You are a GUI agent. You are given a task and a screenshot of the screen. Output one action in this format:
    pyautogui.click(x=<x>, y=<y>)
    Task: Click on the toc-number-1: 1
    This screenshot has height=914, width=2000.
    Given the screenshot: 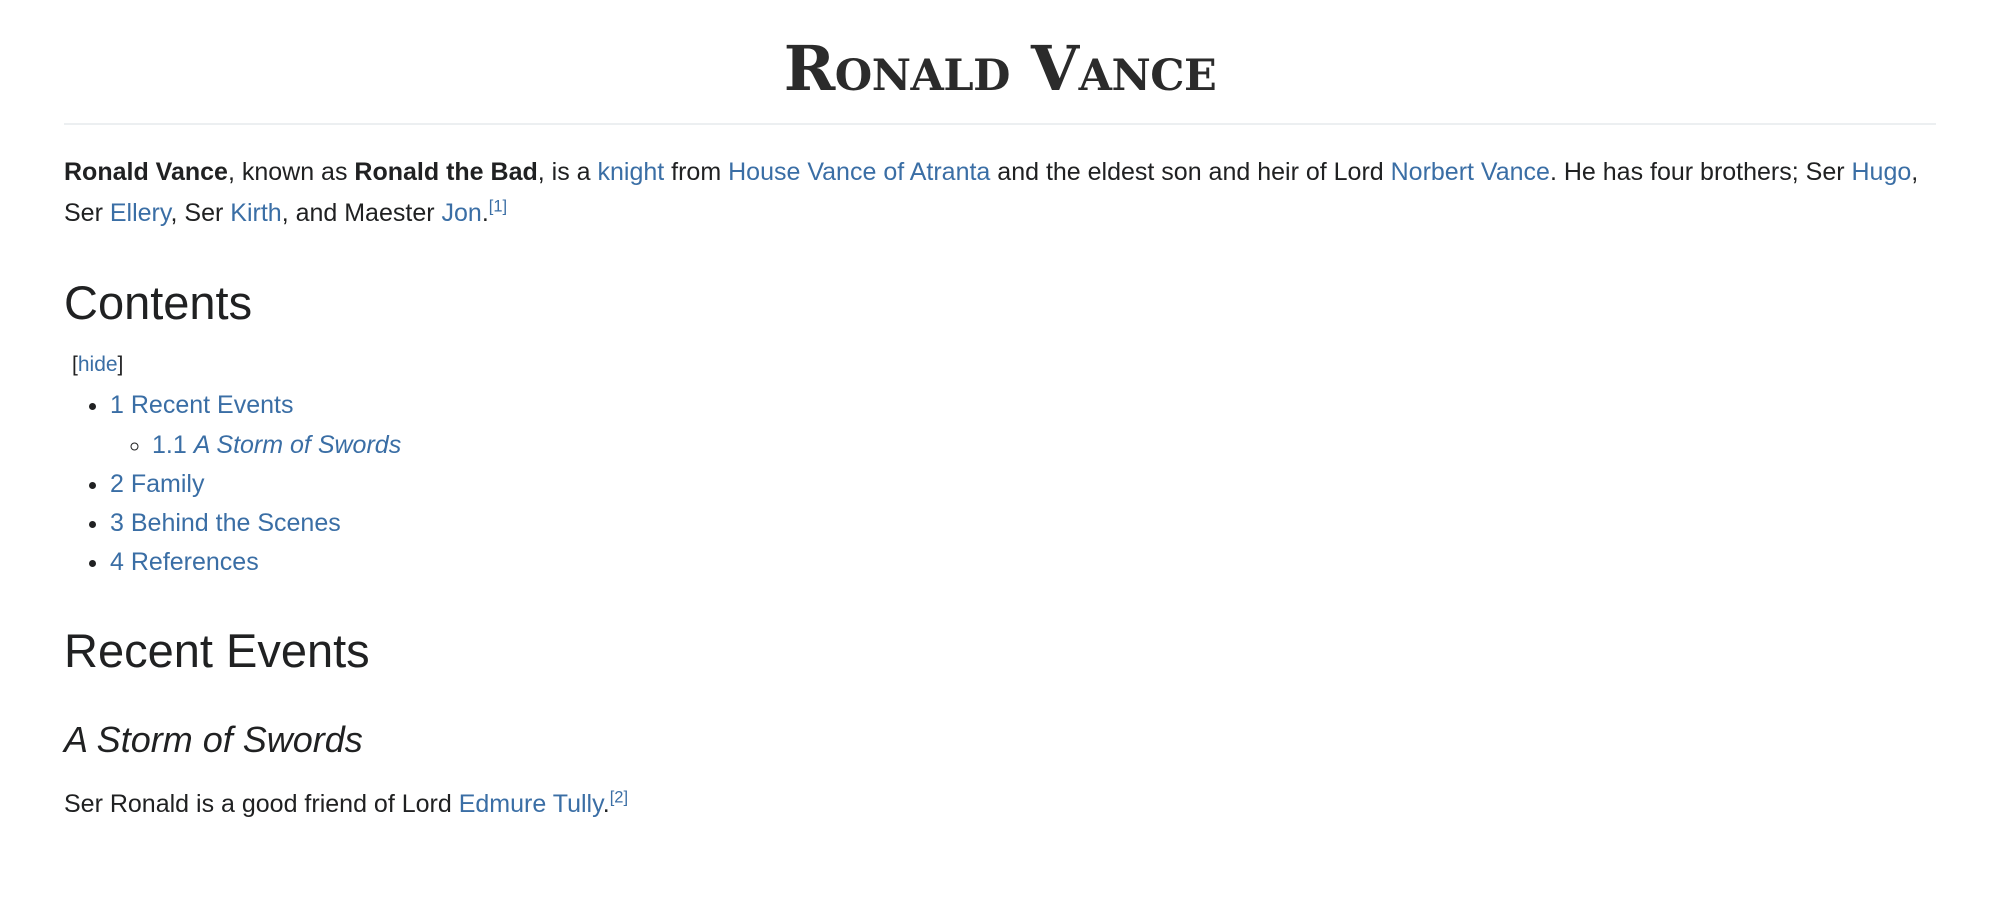 What is the action you would take?
    pyautogui.click(x=117, y=405)
    